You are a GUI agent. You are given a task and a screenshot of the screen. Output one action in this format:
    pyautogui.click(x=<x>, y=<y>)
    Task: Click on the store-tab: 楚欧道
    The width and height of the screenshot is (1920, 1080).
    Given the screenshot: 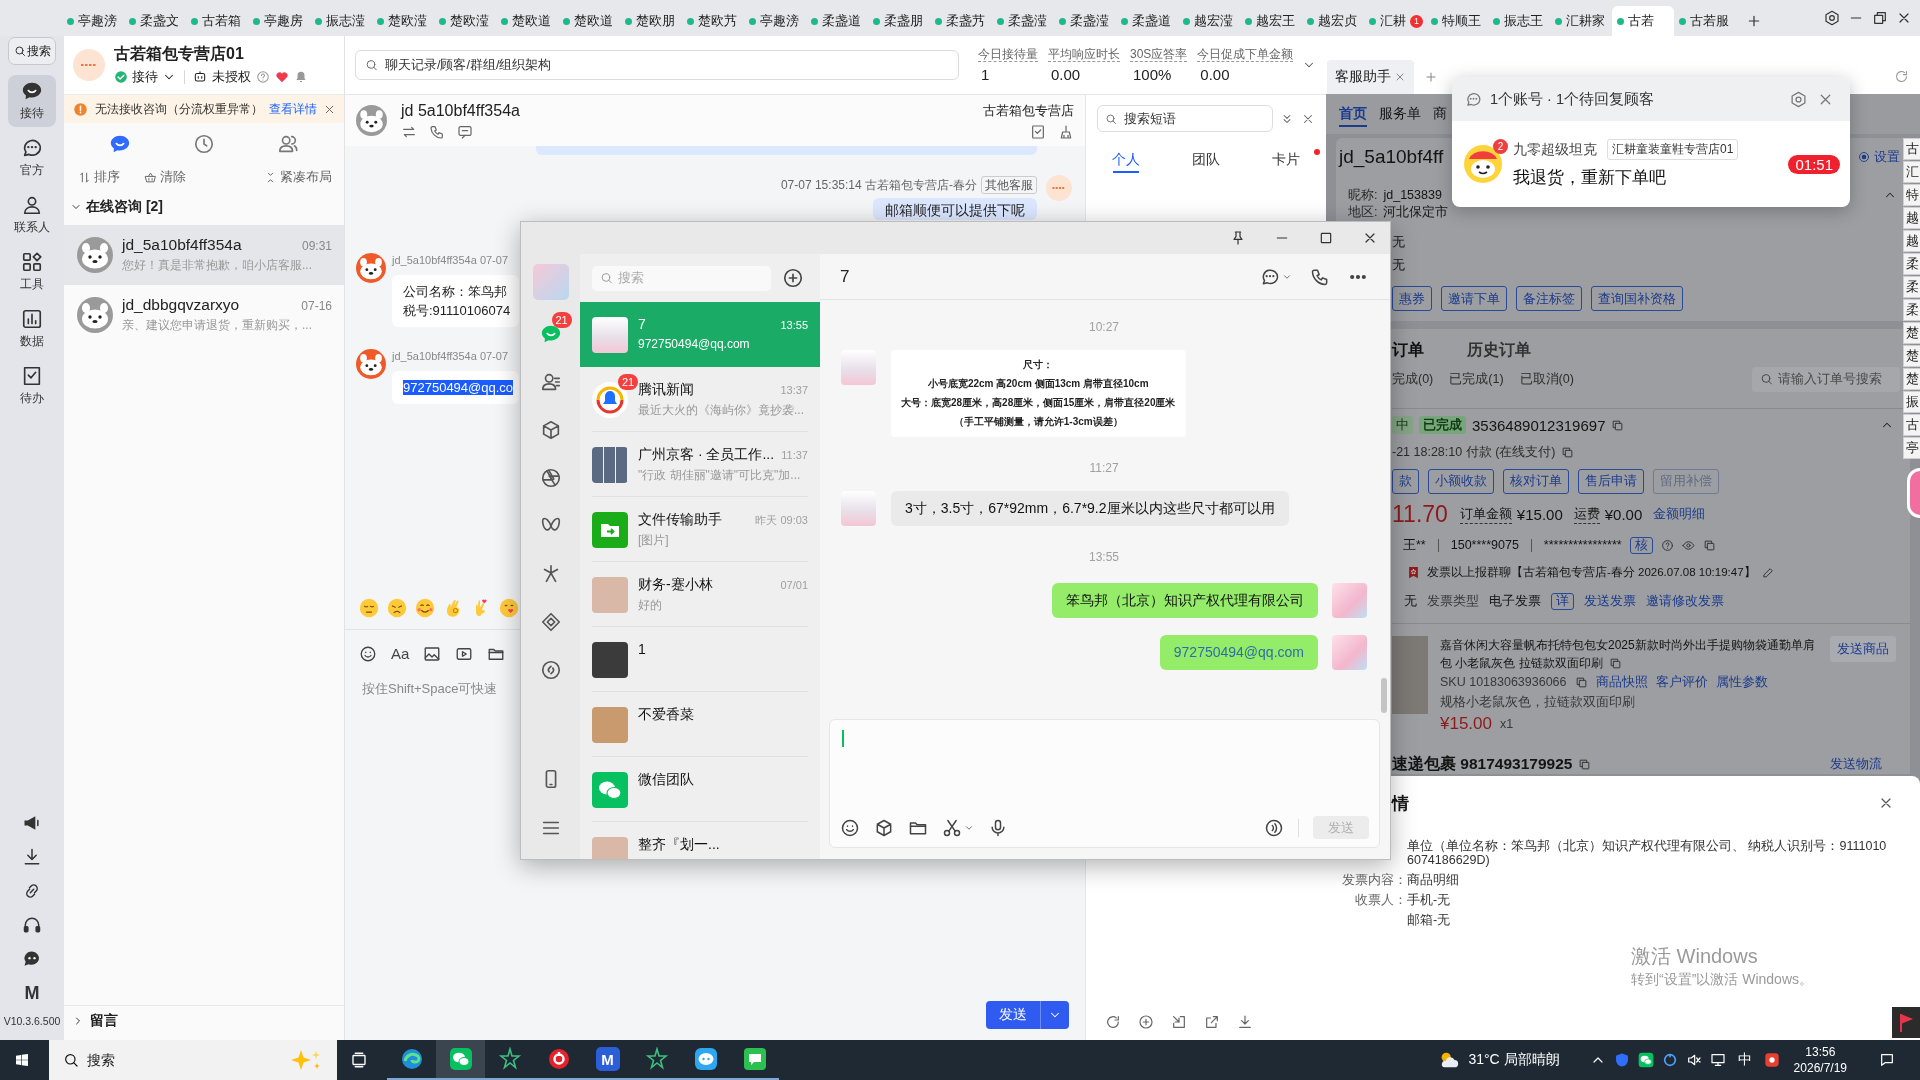 What is the action you would take?
    pyautogui.click(x=589, y=21)
    